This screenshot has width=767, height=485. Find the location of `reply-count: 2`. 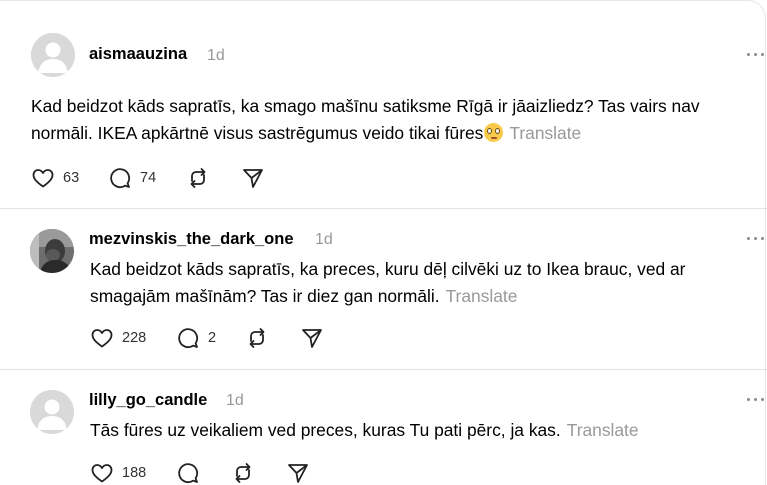

reply-count: 2 is located at coordinates (212, 338).